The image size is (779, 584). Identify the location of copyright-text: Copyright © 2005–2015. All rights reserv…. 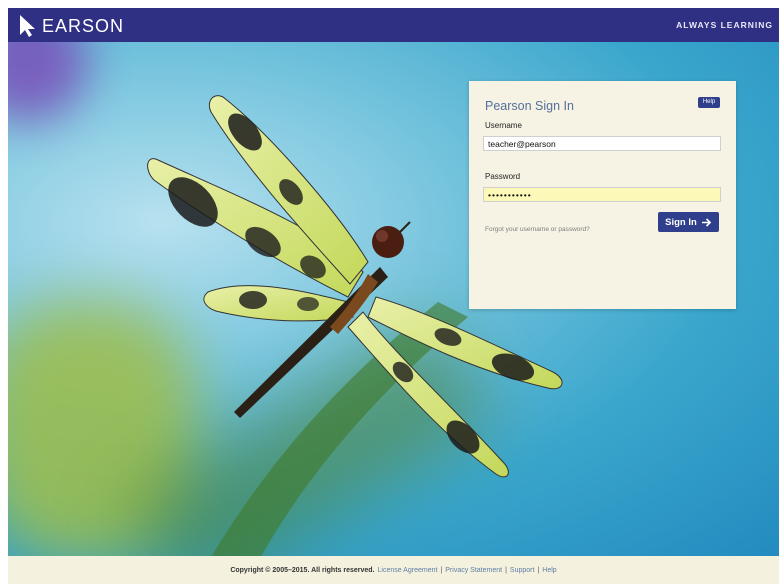
(302, 570).